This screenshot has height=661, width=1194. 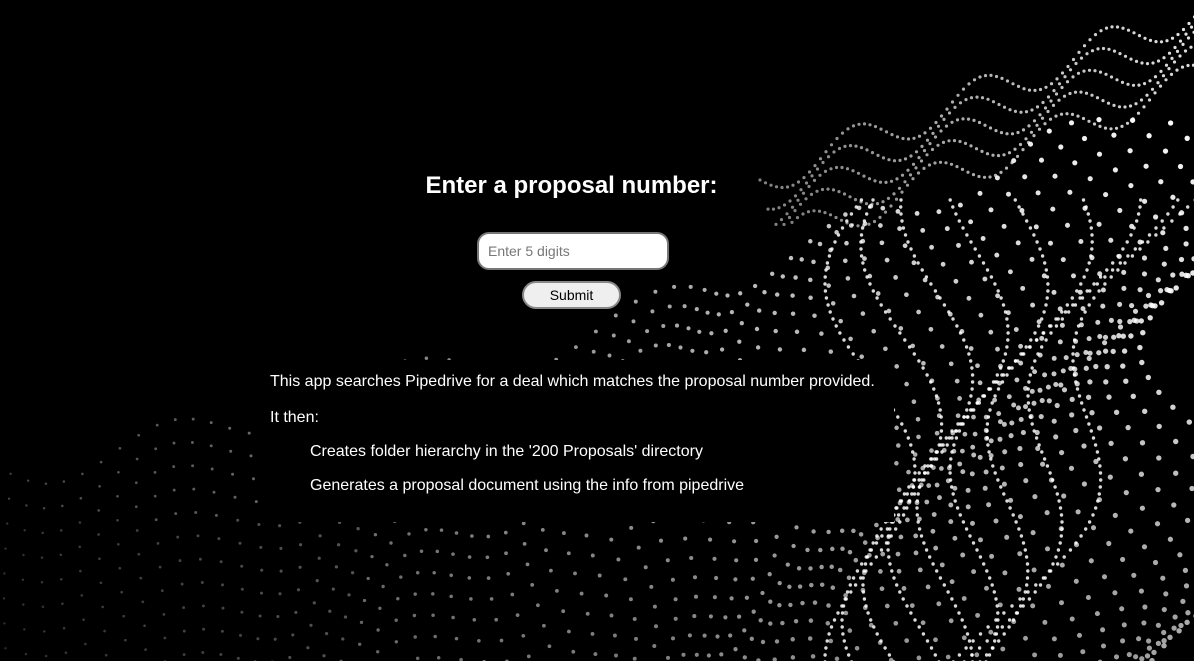 I want to click on proposal-number-input, so click(x=573, y=251).